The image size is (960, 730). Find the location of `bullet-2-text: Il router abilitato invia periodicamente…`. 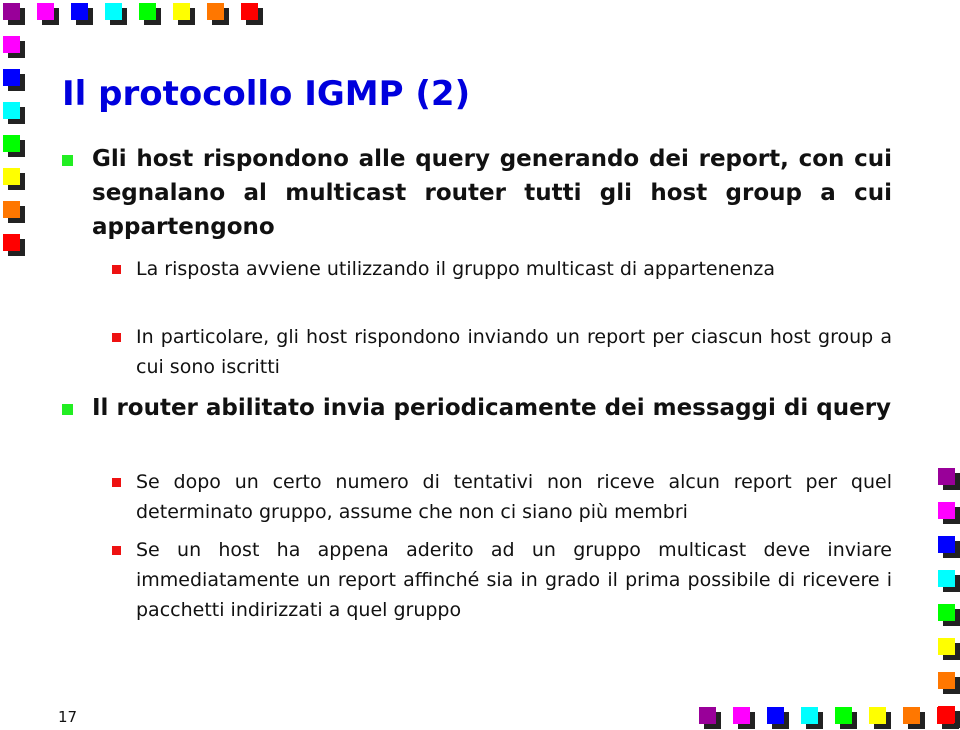

bullet-2-text: Il router abilitato invia periodicamente… is located at coordinates (492, 408).